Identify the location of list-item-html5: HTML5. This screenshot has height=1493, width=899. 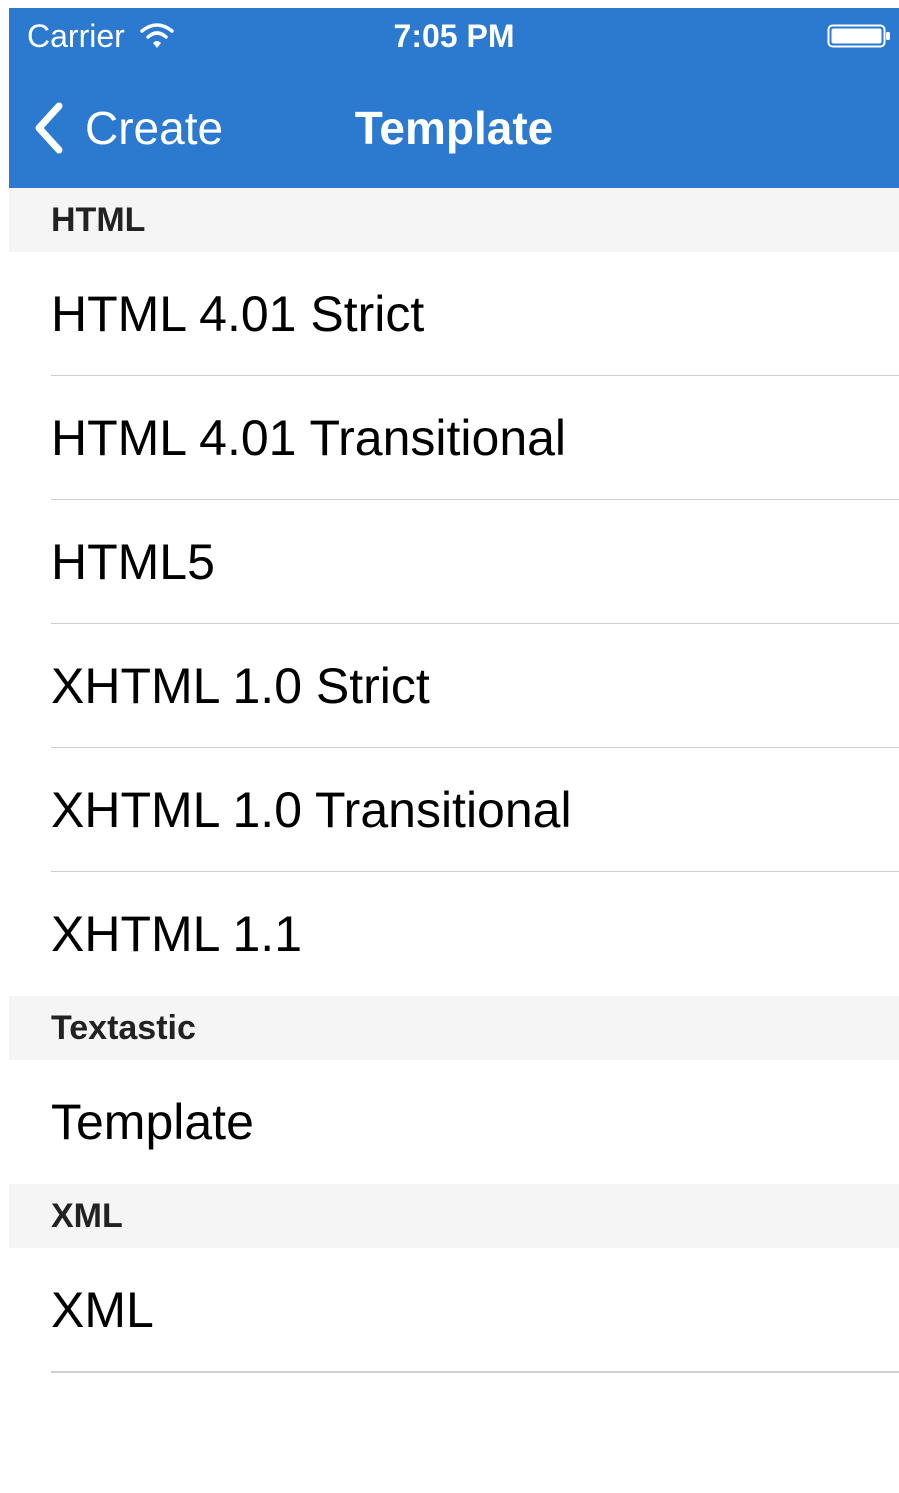
(454, 562).